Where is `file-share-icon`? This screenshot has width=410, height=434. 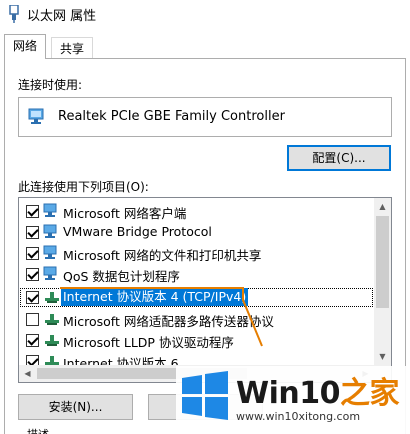
file-share-icon is located at coordinates (50, 252).